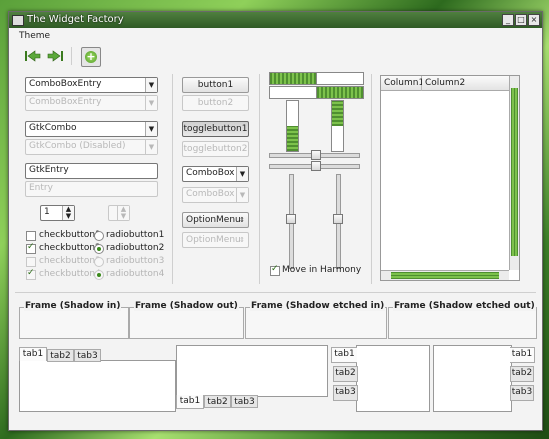 The image size is (549, 439). I want to click on window-title: The Widget Factory, so click(75, 19).